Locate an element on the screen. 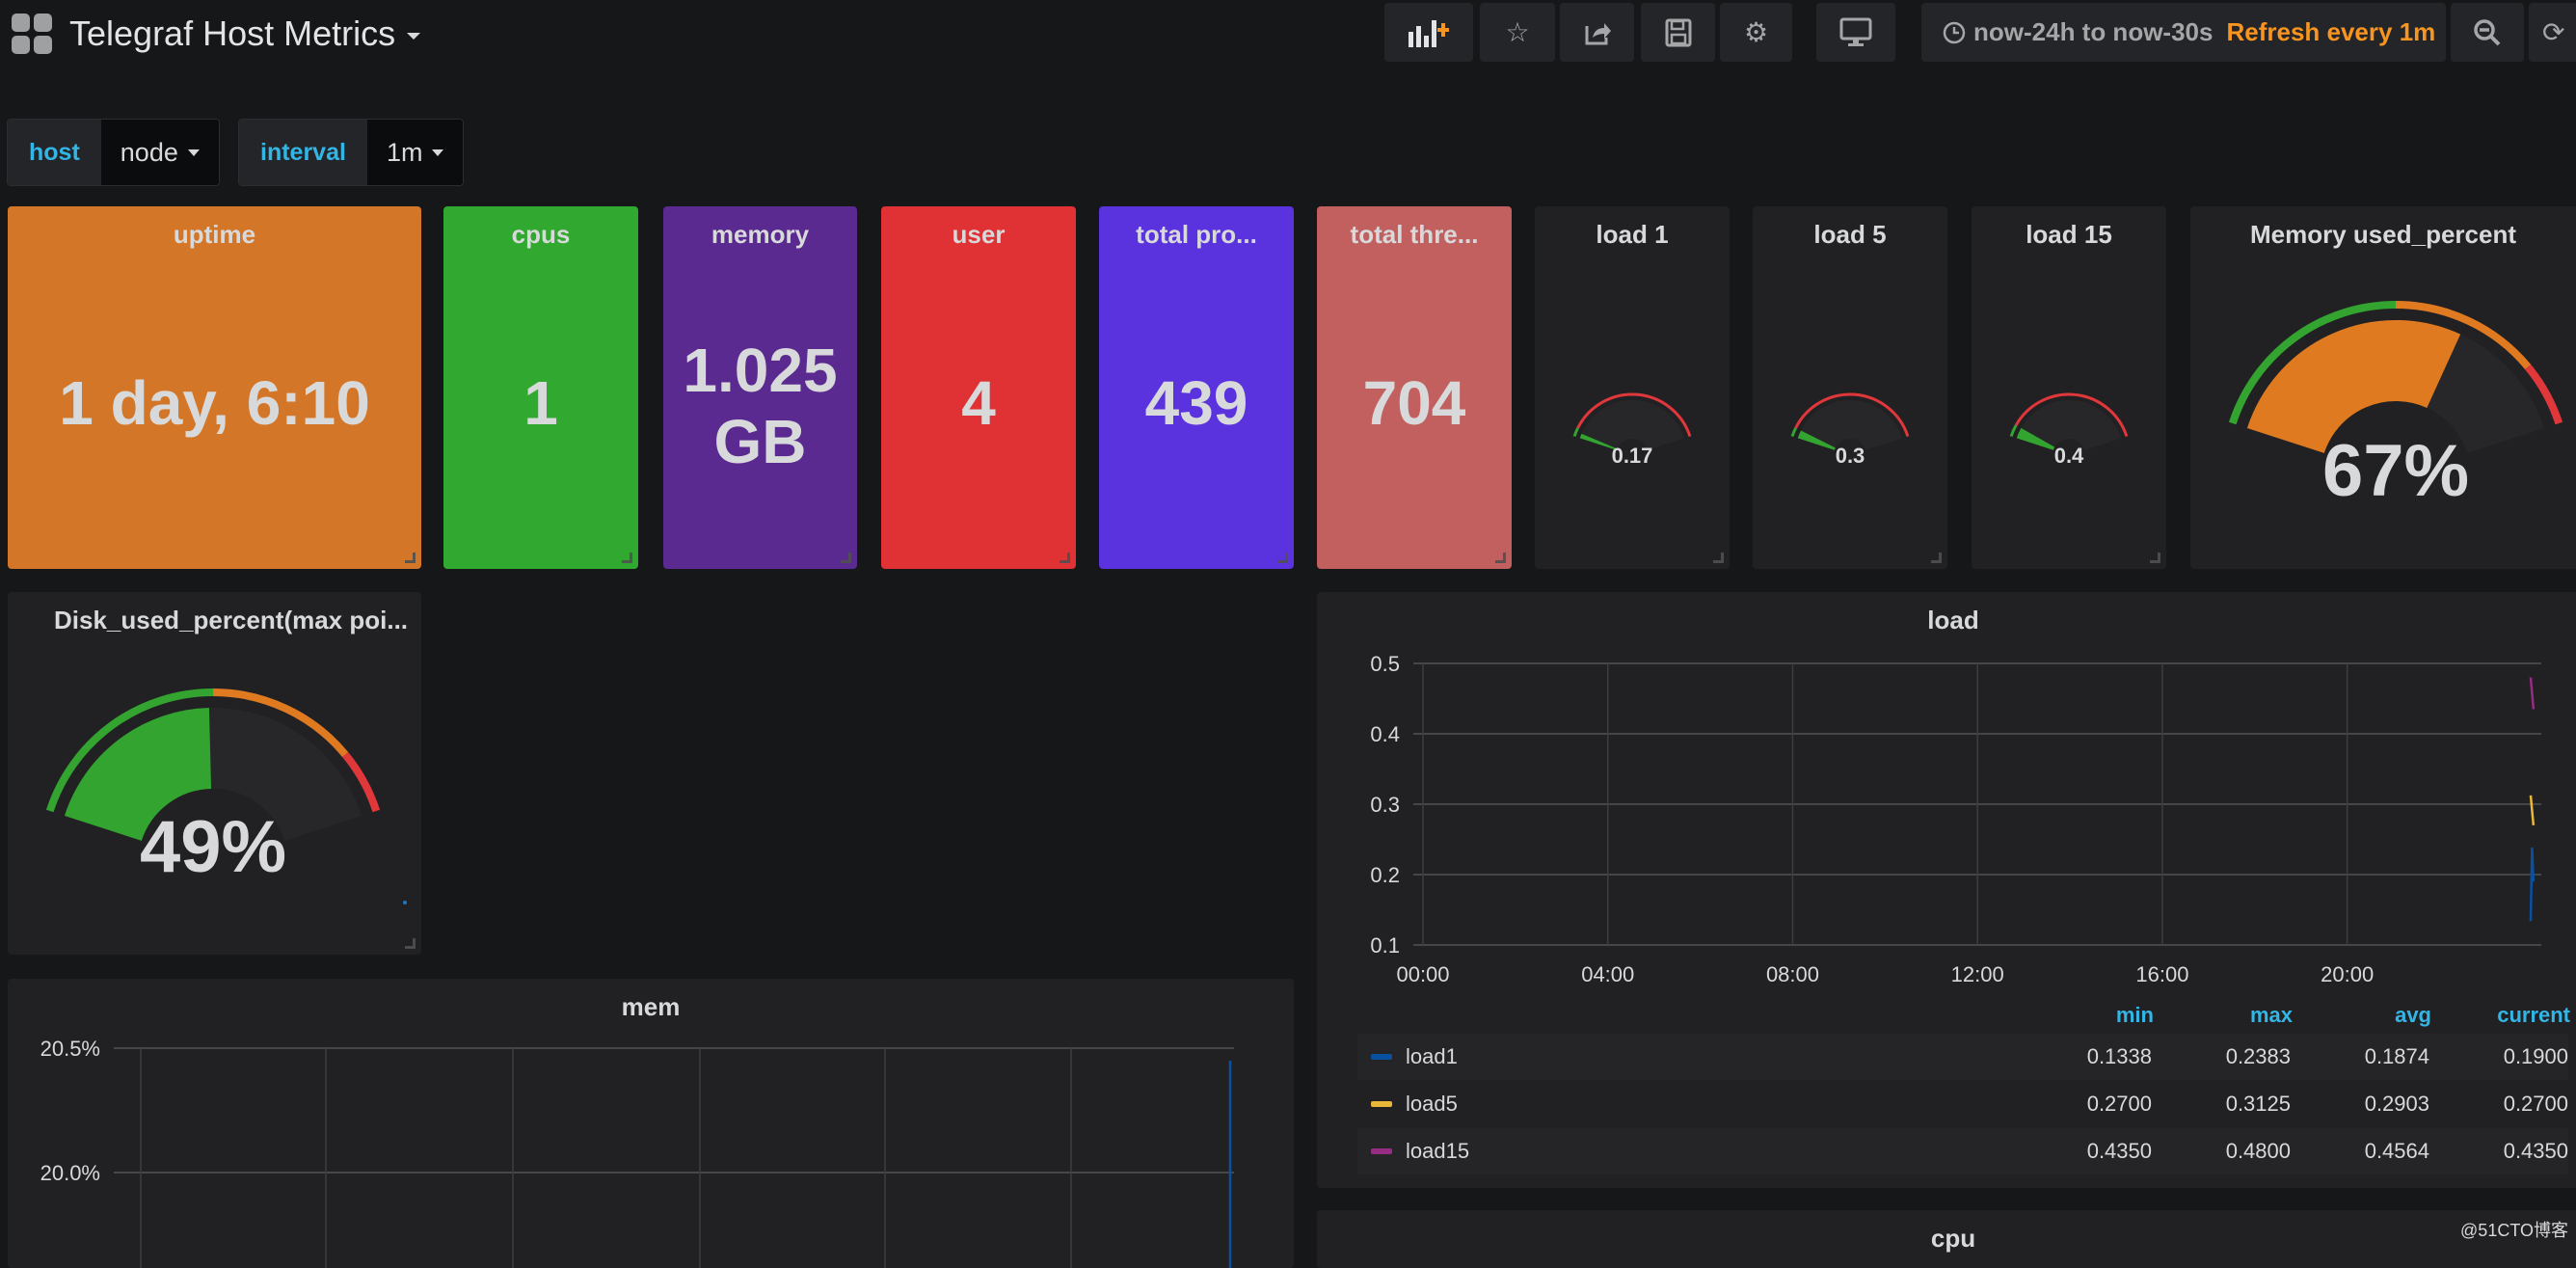  graph-panel-cpu: cpu is located at coordinates (1947, 1239).